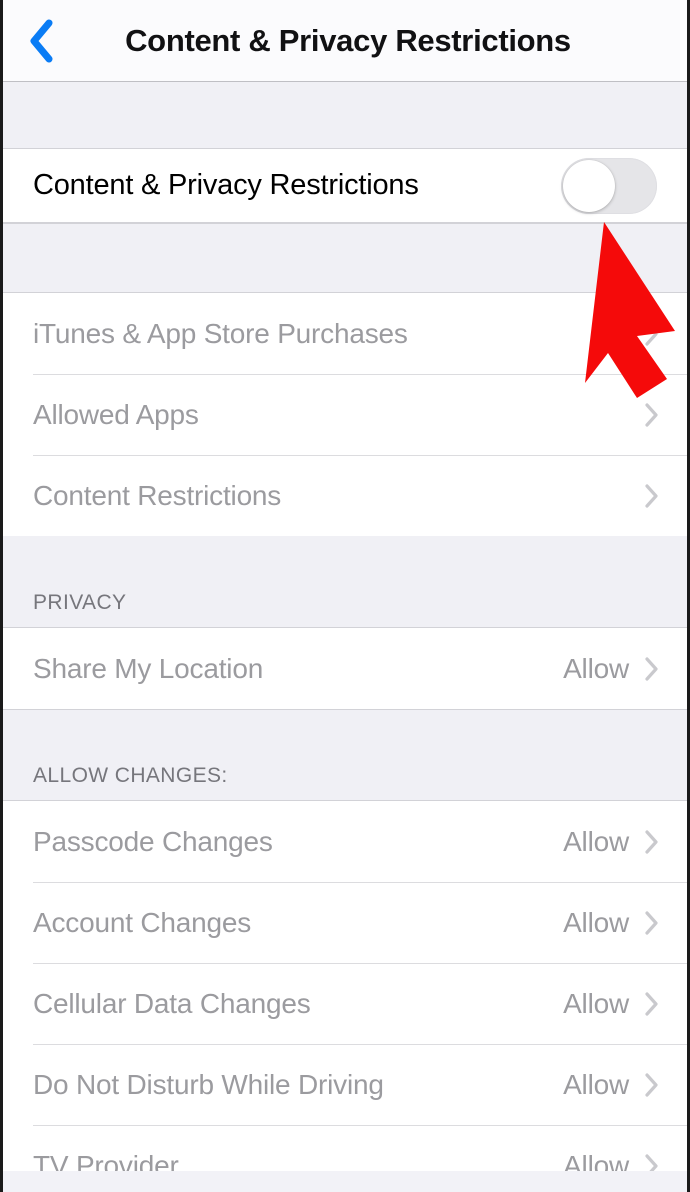 The image size is (690, 1192). What do you see at coordinates (148, 668) in the screenshot?
I see `list-item-label: Share My Location` at bounding box center [148, 668].